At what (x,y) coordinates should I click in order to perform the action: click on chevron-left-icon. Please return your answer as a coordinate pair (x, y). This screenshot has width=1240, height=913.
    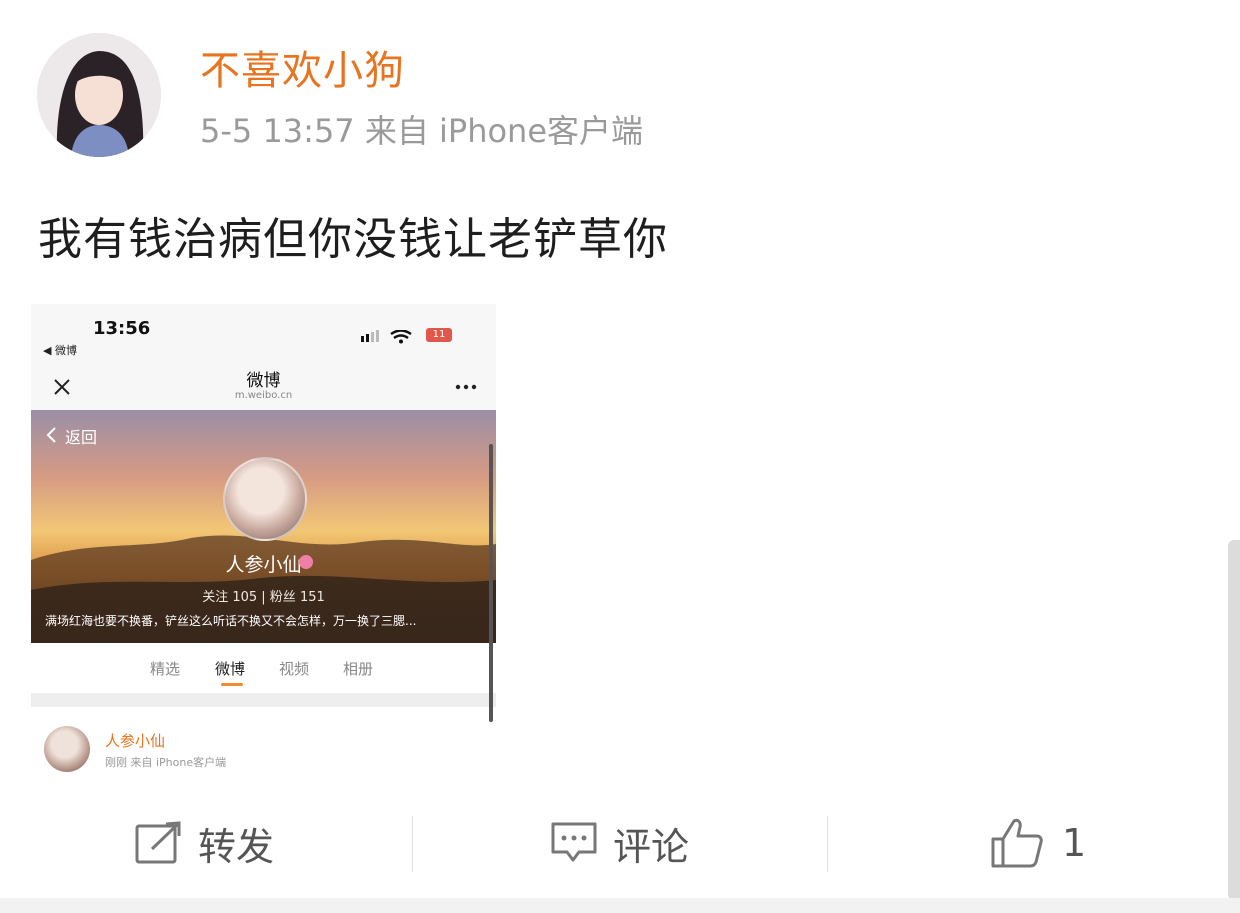
    Looking at the image, I should click on (51, 435).